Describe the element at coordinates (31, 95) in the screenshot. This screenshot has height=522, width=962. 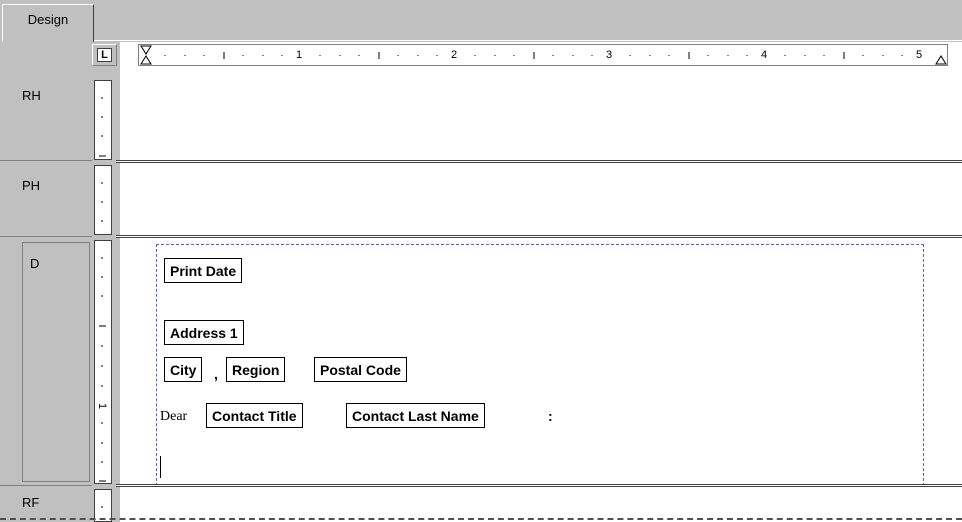
I see `section-label-rh: RH` at that location.